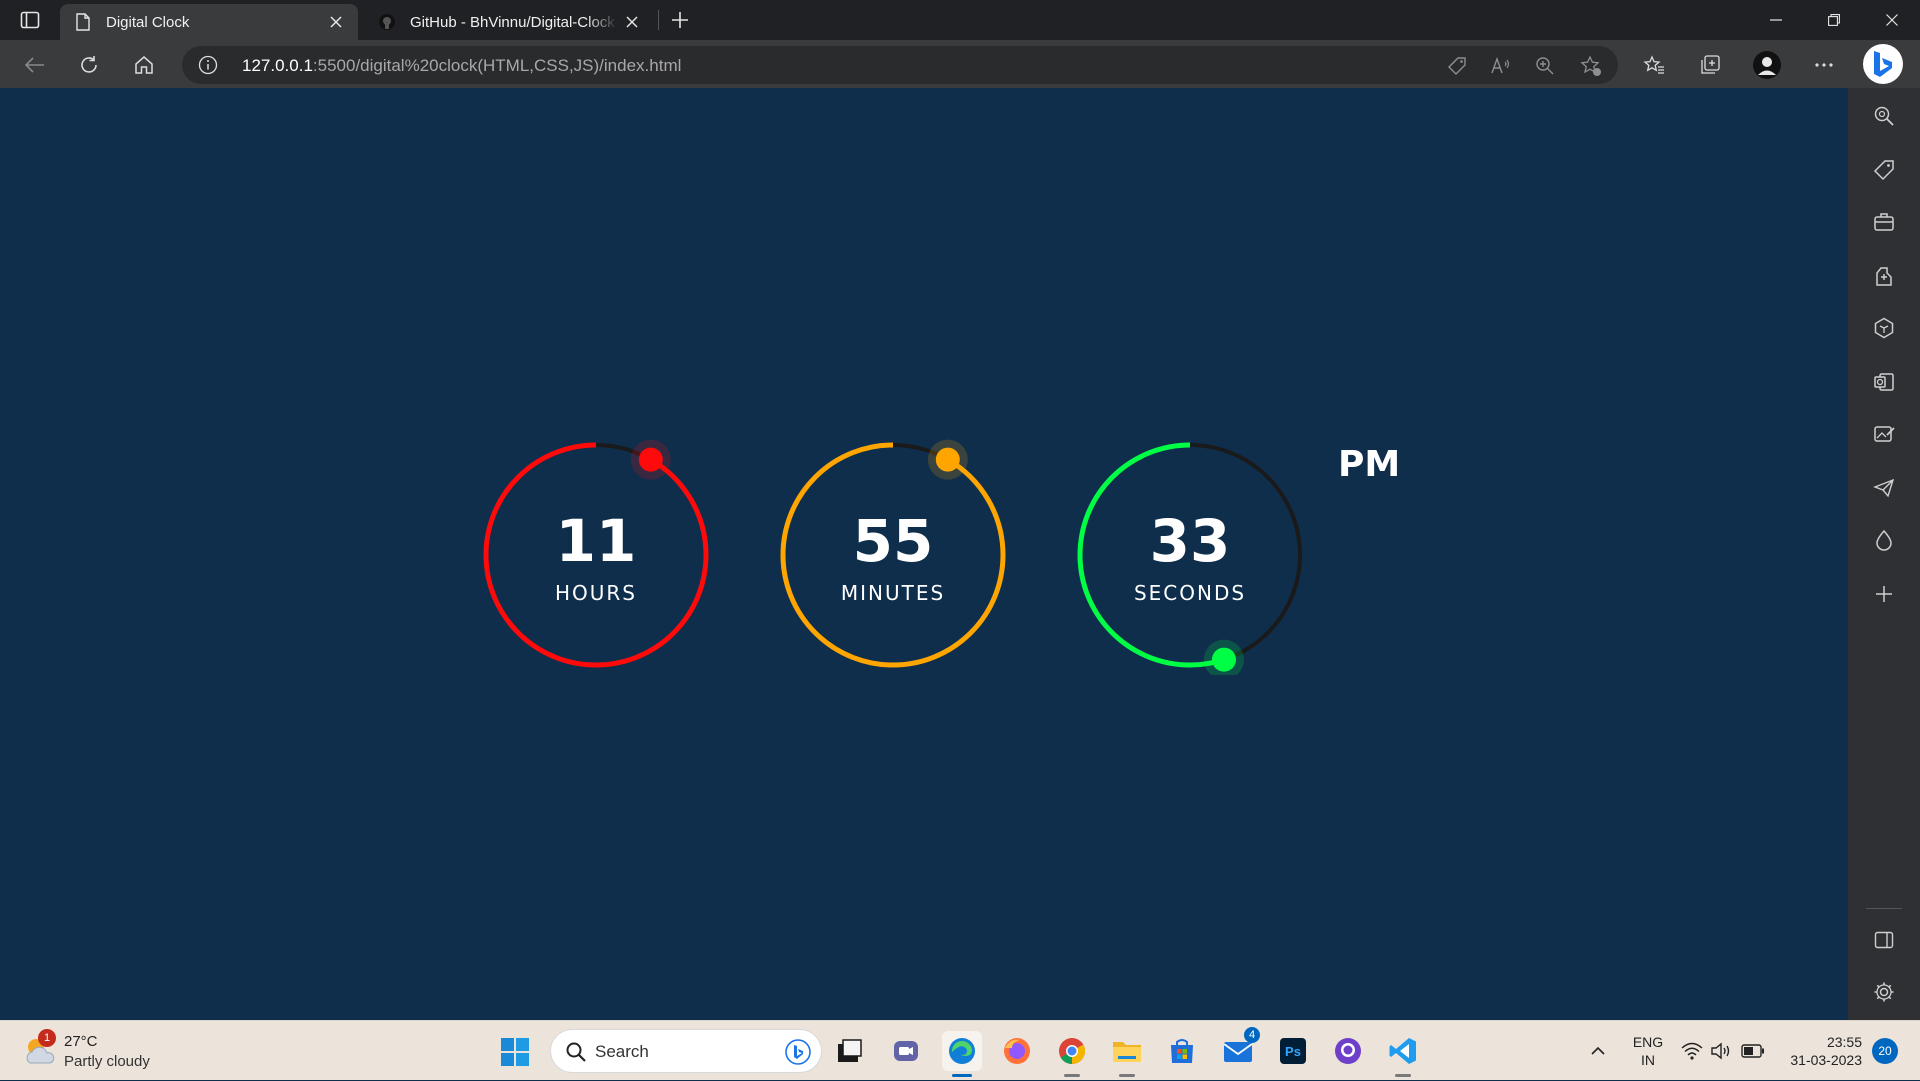 This screenshot has width=1920, height=1081. Describe the element at coordinates (596, 541) in the screenshot. I see `hours-value: 11` at that location.